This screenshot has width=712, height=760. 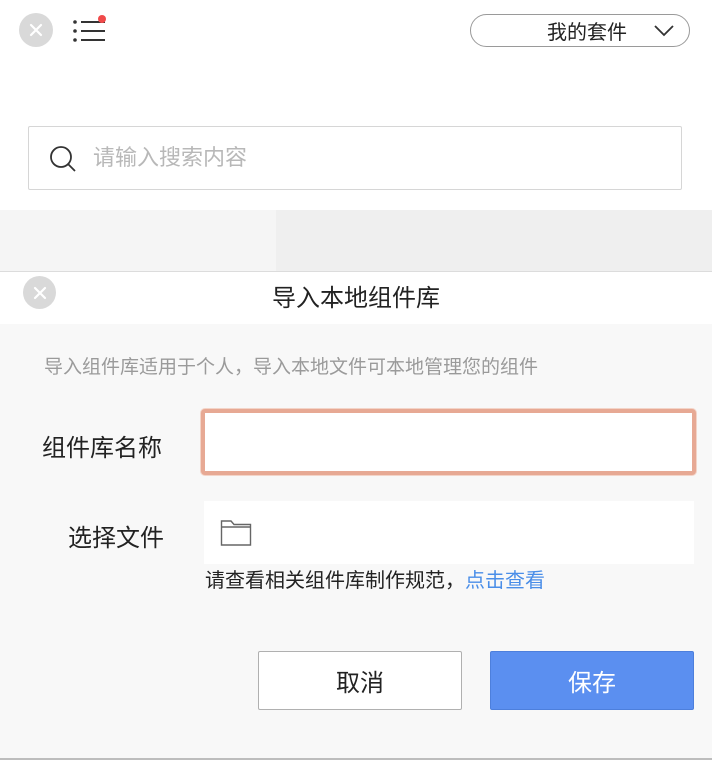 What do you see at coordinates (505, 580) in the screenshot?
I see `view-spec-link: 点击查看` at bounding box center [505, 580].